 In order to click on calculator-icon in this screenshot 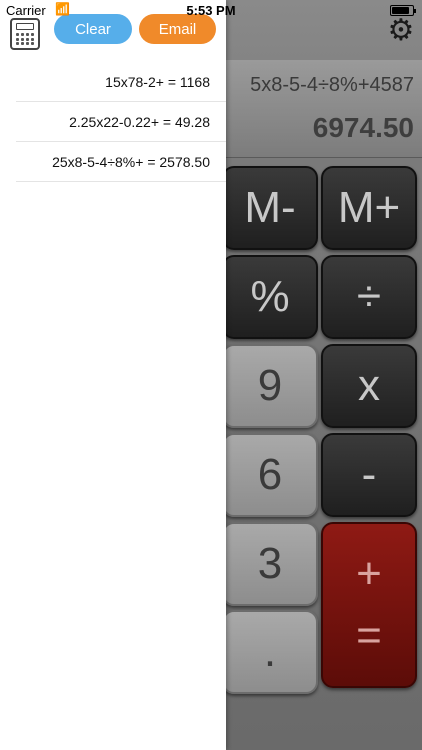, I will do `click(25, 34)`.